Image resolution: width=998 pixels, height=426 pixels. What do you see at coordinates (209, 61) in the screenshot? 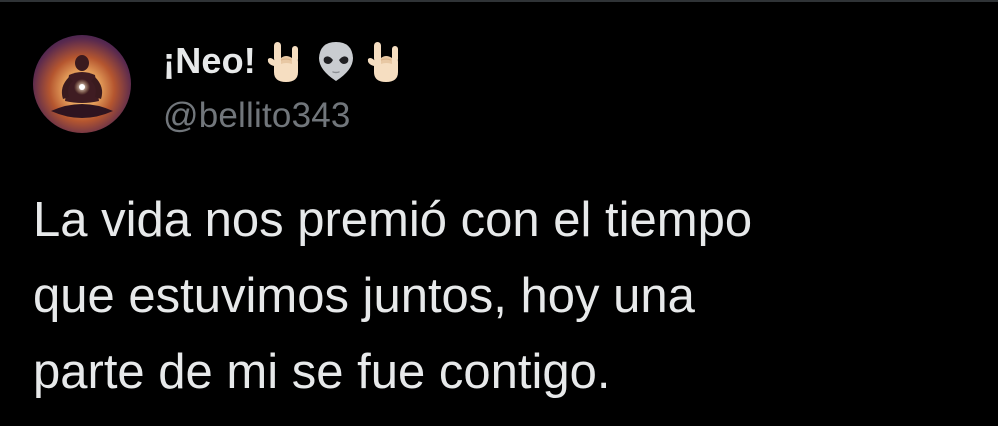
I see `display-name: ¡Neo!` at bounding box center [209, 61].